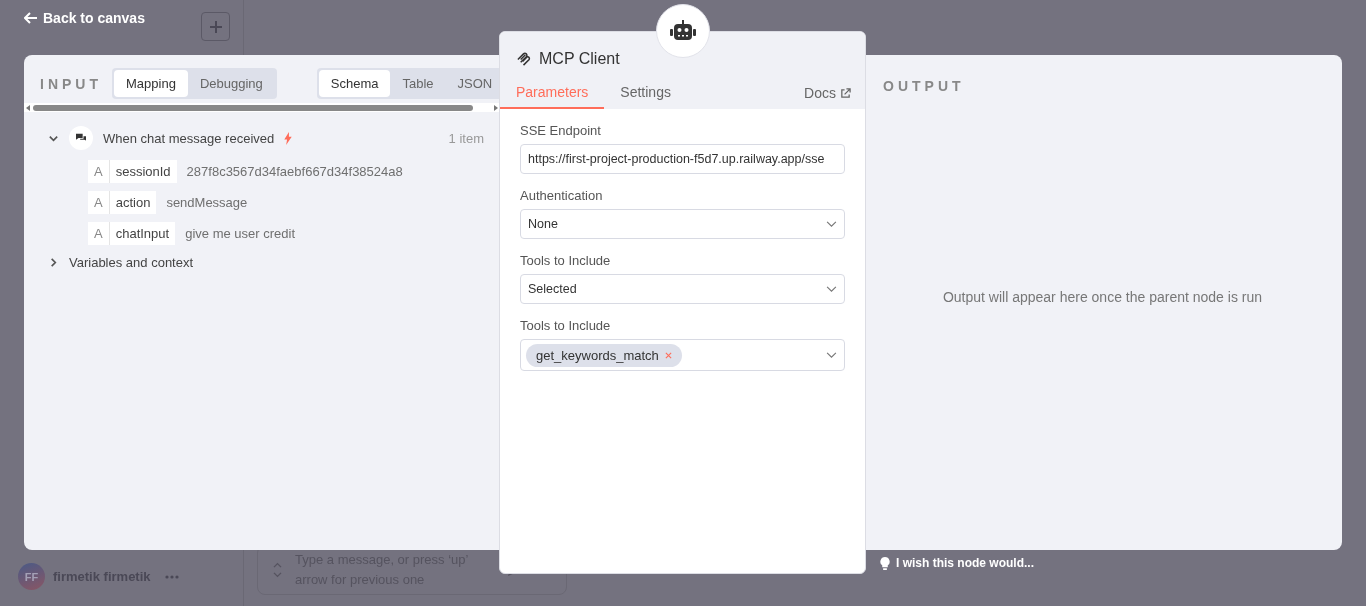  I want to click on back-arrow-icon, so click(31, 18).